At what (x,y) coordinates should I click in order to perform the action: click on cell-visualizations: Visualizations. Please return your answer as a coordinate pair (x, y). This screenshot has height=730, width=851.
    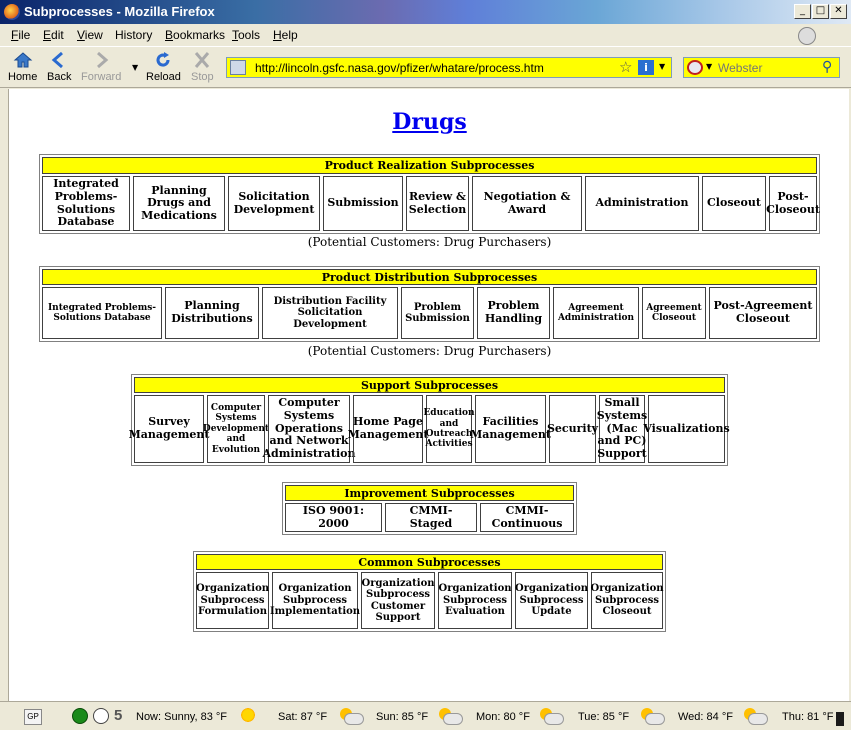
    Looking at the image, I should click on (686, 429).